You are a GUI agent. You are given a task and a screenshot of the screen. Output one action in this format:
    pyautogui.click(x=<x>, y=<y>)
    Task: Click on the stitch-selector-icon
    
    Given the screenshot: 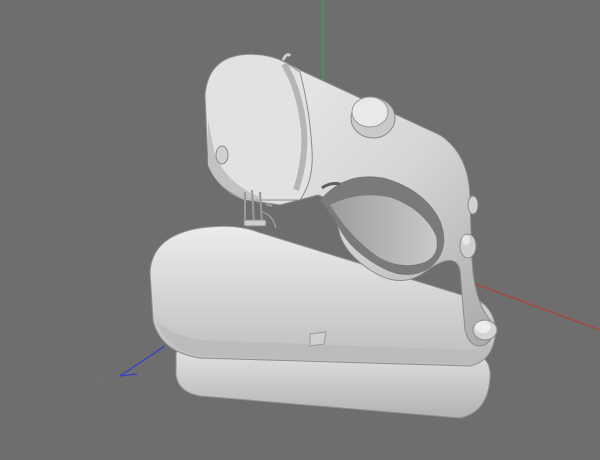 What is the action you would take?
    pyautogui.click(x=468, y=246)
    